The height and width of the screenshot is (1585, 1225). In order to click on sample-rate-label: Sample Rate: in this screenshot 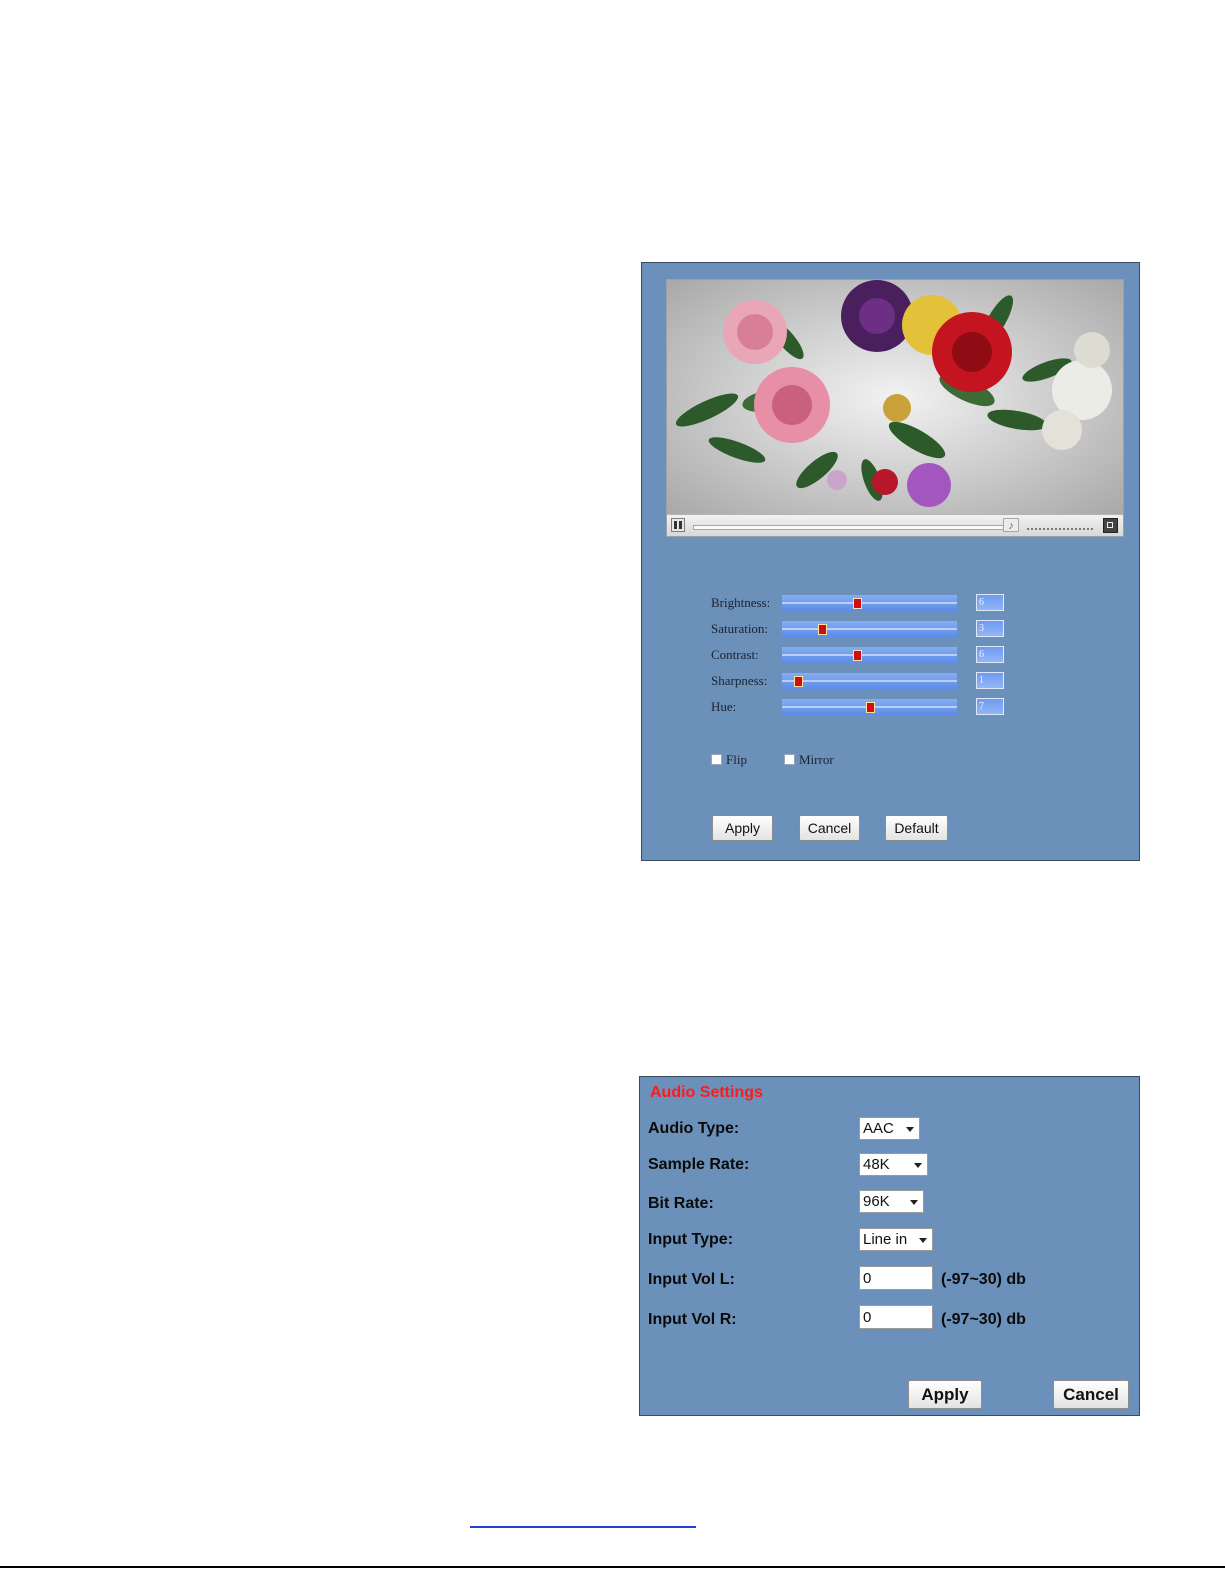, I will do `click(699, 1164)`.